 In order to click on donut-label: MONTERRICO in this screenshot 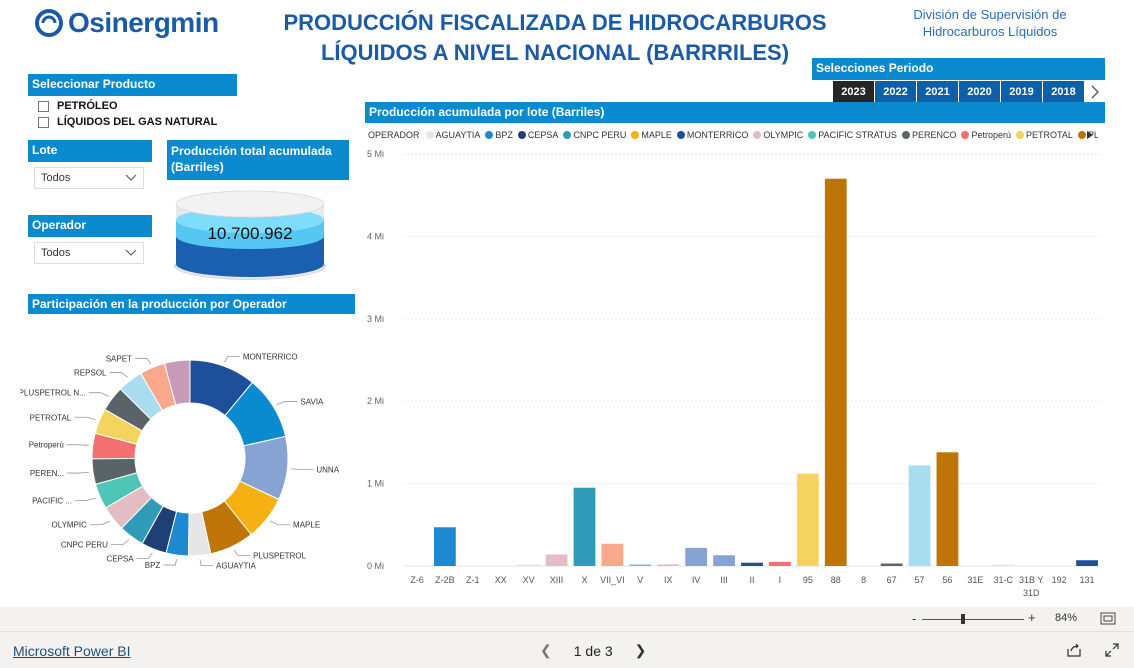, I will do `click(270, 356)`.